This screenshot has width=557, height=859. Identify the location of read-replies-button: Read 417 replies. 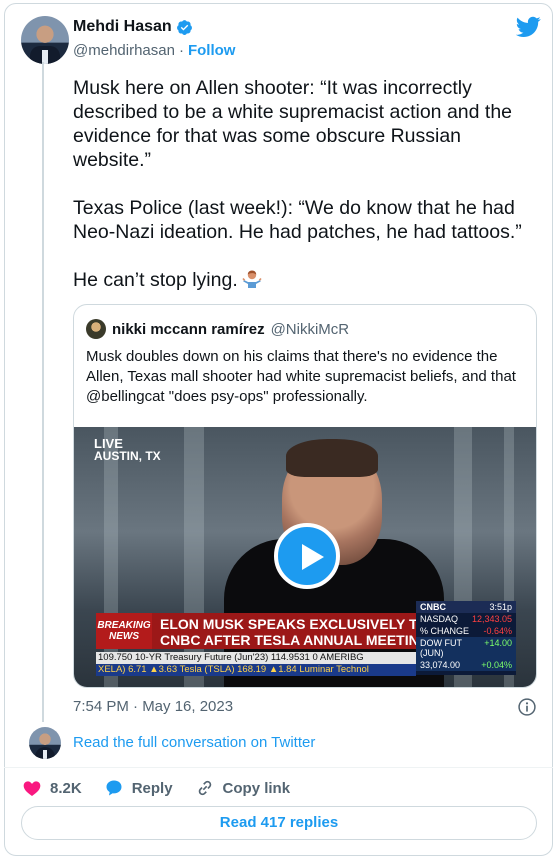
(279, 823).